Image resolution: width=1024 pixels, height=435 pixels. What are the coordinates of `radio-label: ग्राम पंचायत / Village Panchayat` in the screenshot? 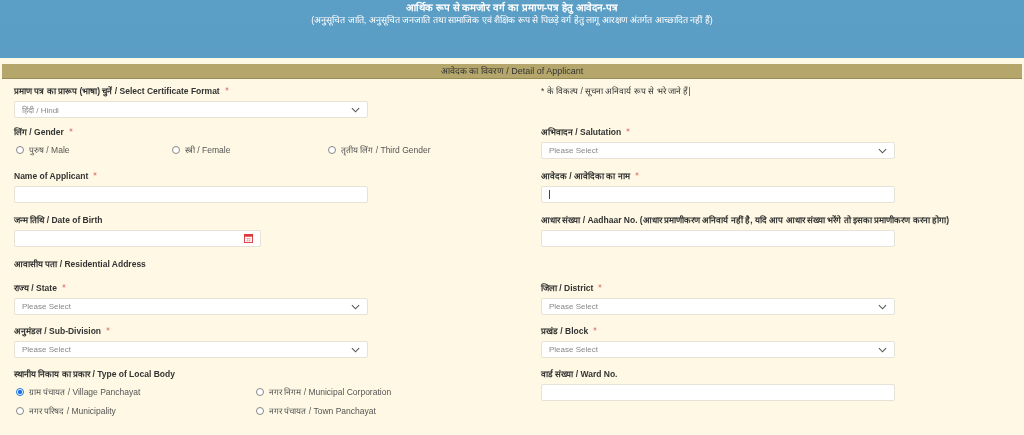 It's located at (85, 391).